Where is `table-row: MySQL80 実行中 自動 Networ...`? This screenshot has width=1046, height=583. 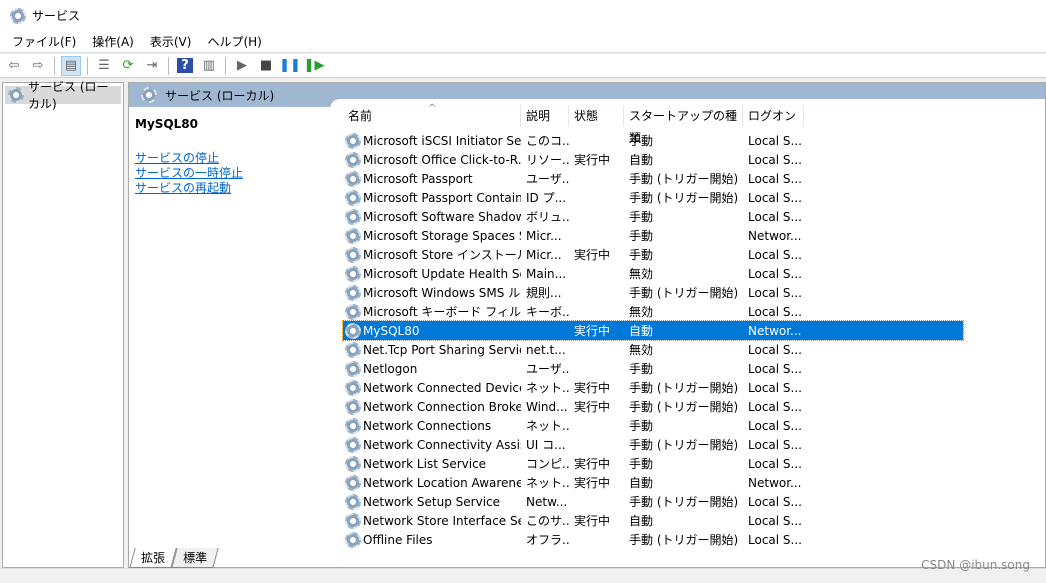 table-row: MySQL80 実行中 自動 Networ... is located at coordinates (653, 330).